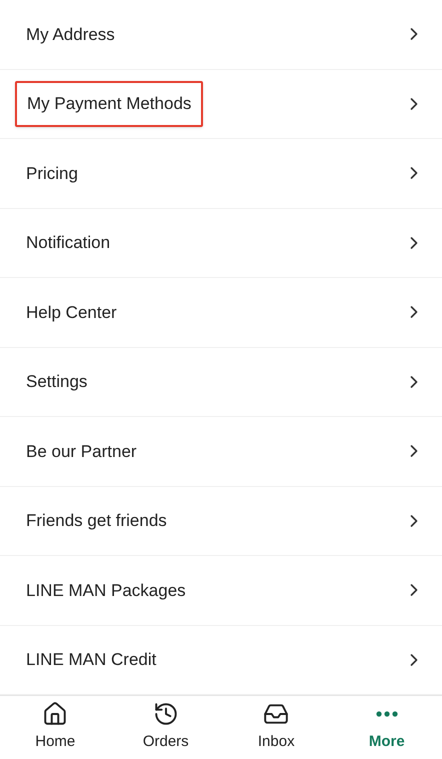  Describe the element at coordinates (81, 451) in the screenshot. I see `menu-label: Be our Partner` at that location.